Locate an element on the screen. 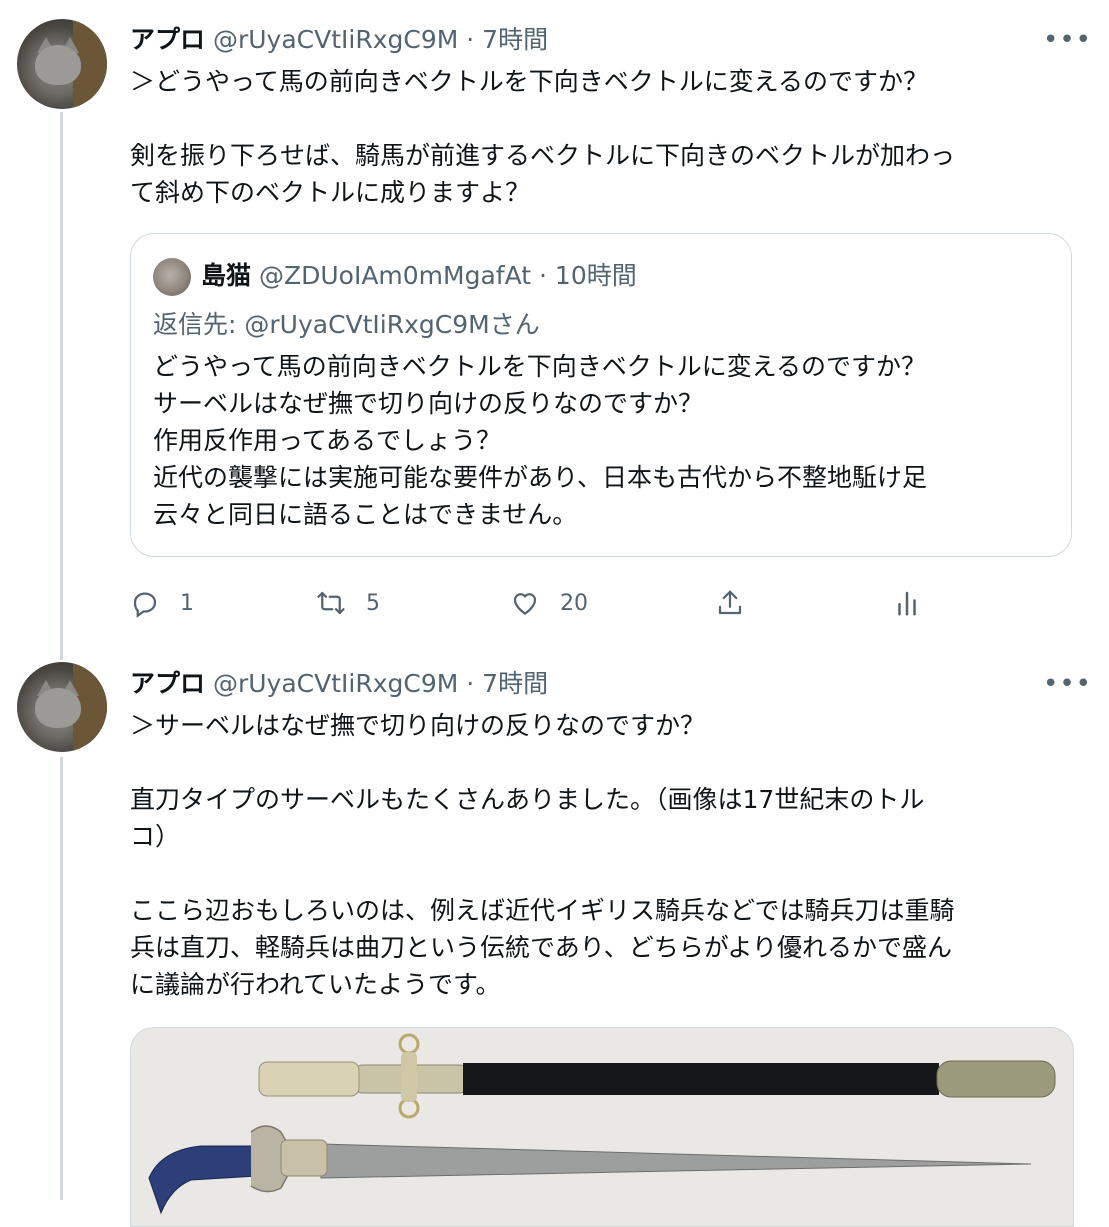 Image resolution: width=1109 pixels, height=1227 pixels. reply-icon is located at coordinates (145, 605).